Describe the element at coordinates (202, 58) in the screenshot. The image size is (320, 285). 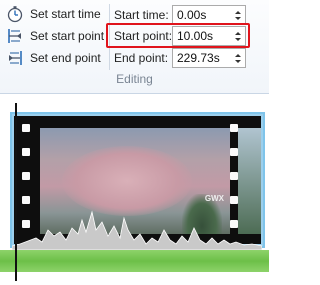
I see `end-point-value: 229.73s` at that location.